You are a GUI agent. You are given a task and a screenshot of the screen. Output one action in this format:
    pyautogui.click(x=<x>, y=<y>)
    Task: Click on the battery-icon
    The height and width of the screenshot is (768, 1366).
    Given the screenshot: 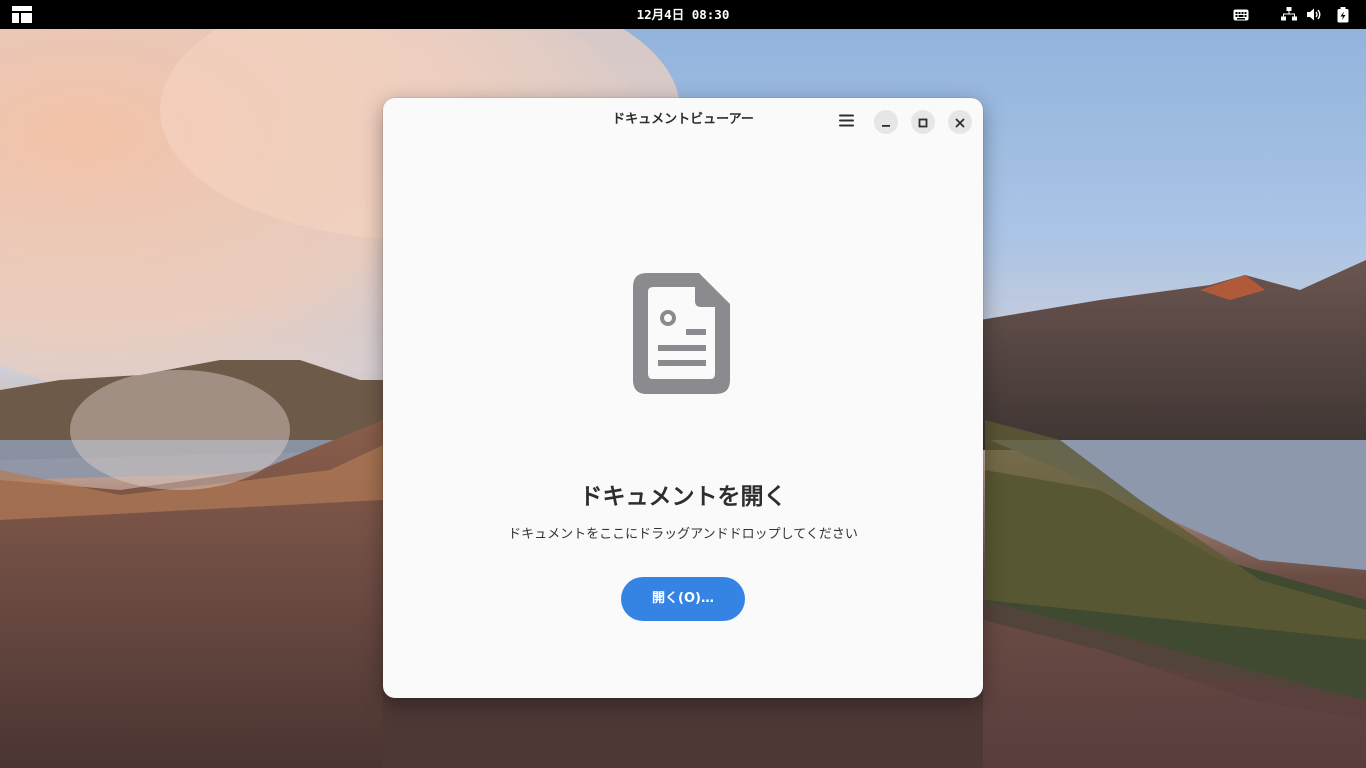 What is the action you would take?
    pyautogui.click(x=1343, y=15)
    